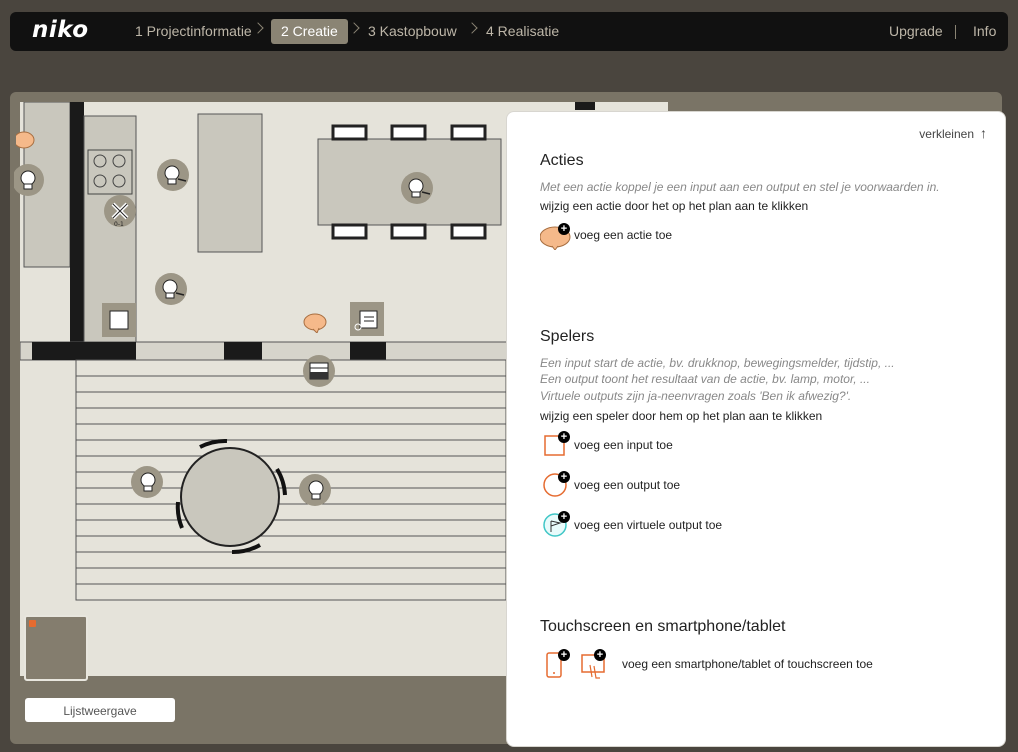 The image size is (1018, 752). Describe the element at coordinates (100, 710) in the screenshot. I see `list-view-button: Lijstweergave` at that location.